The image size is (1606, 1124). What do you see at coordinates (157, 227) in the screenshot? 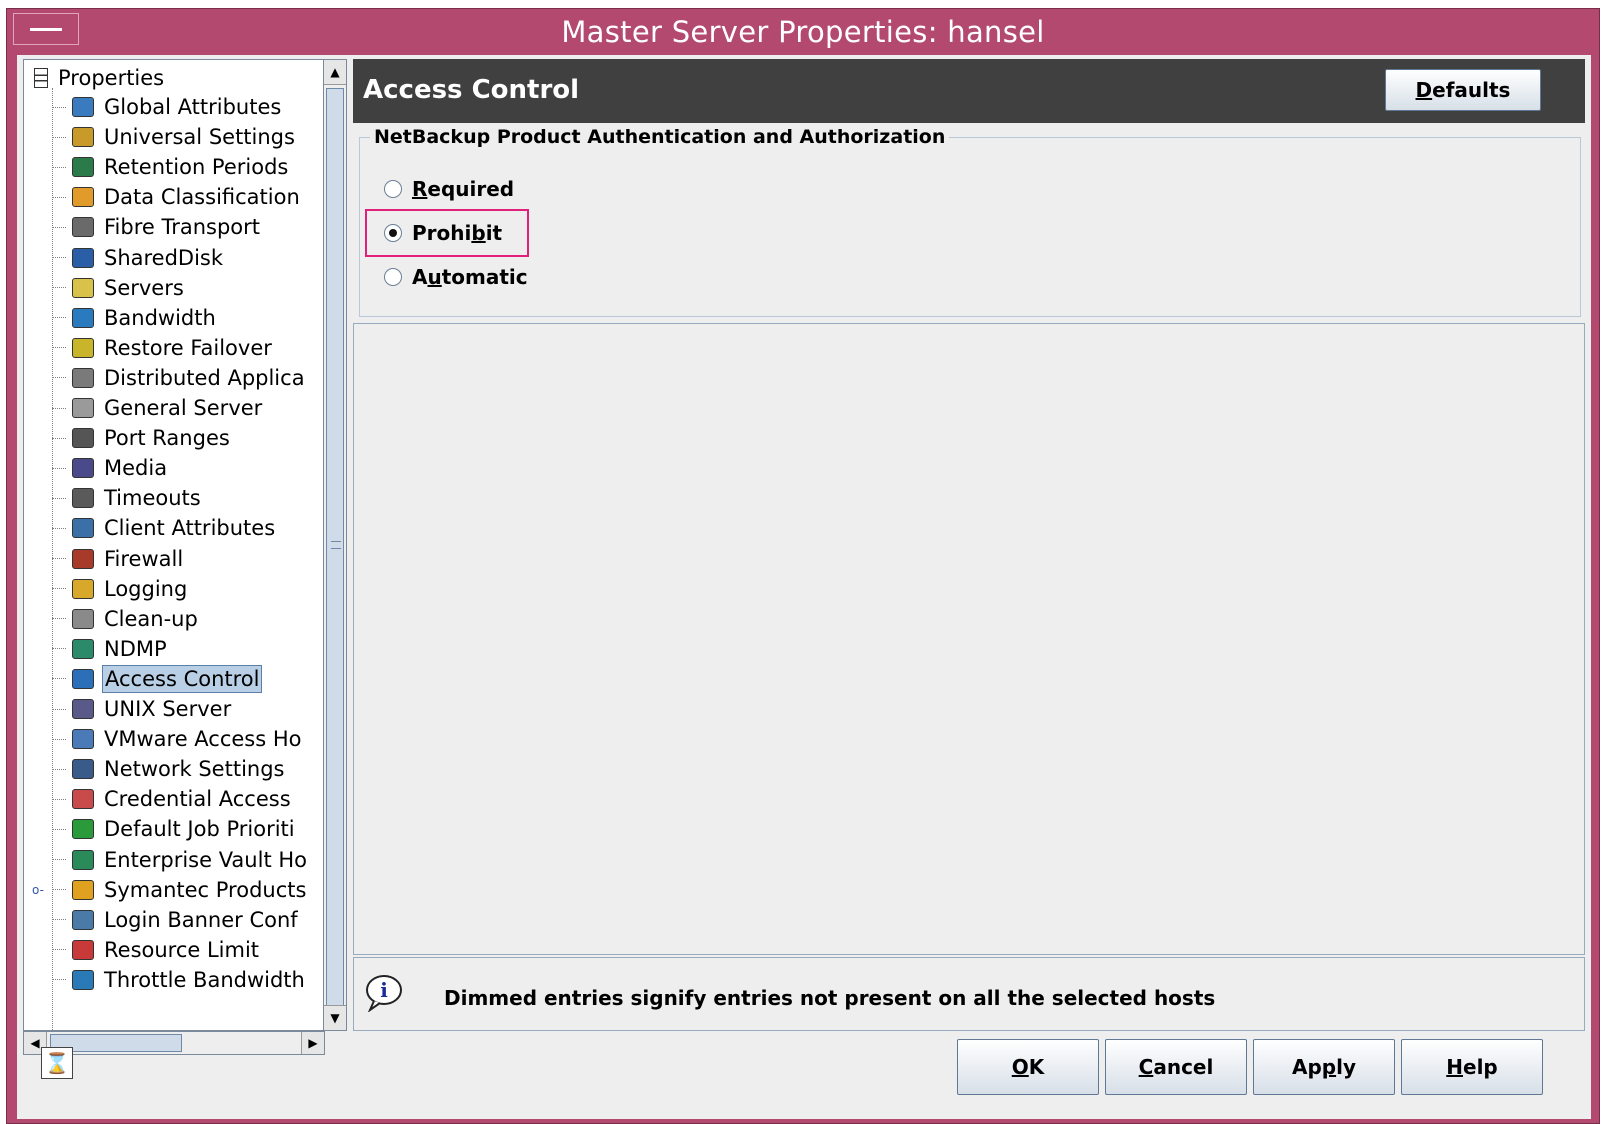
I see `tree-item-fibre-transport: Fibre Transport` at bounding box center [157, 227].